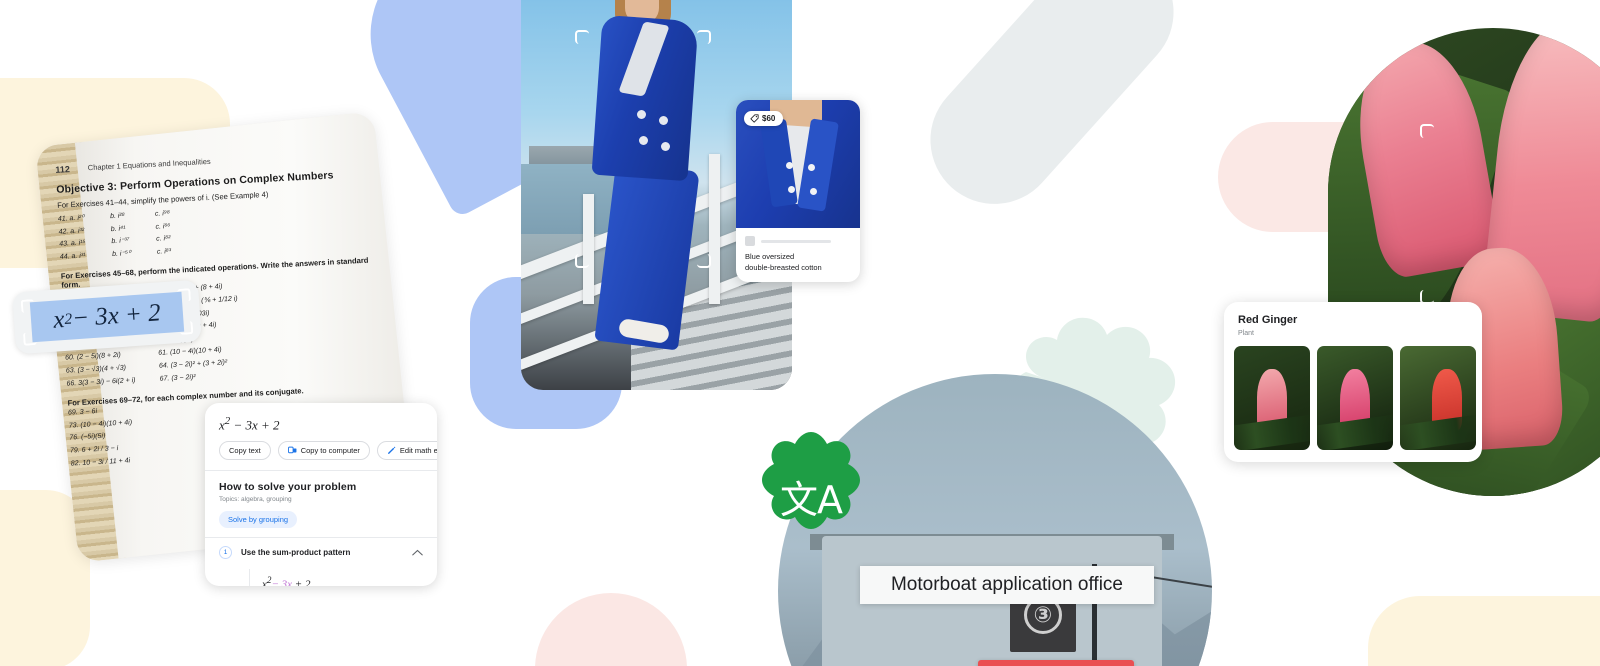 The height and width of the screenshot is (666, 1600). Describe the element at coordinates (163, 239) in the screenshot. I see `exercise-item: c. i⁸²` at that location.